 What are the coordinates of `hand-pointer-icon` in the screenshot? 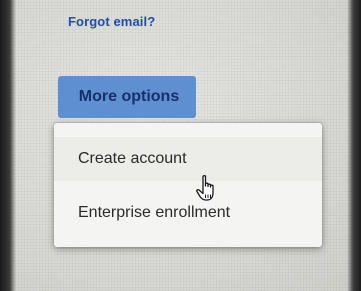 It's located at (205, 188).